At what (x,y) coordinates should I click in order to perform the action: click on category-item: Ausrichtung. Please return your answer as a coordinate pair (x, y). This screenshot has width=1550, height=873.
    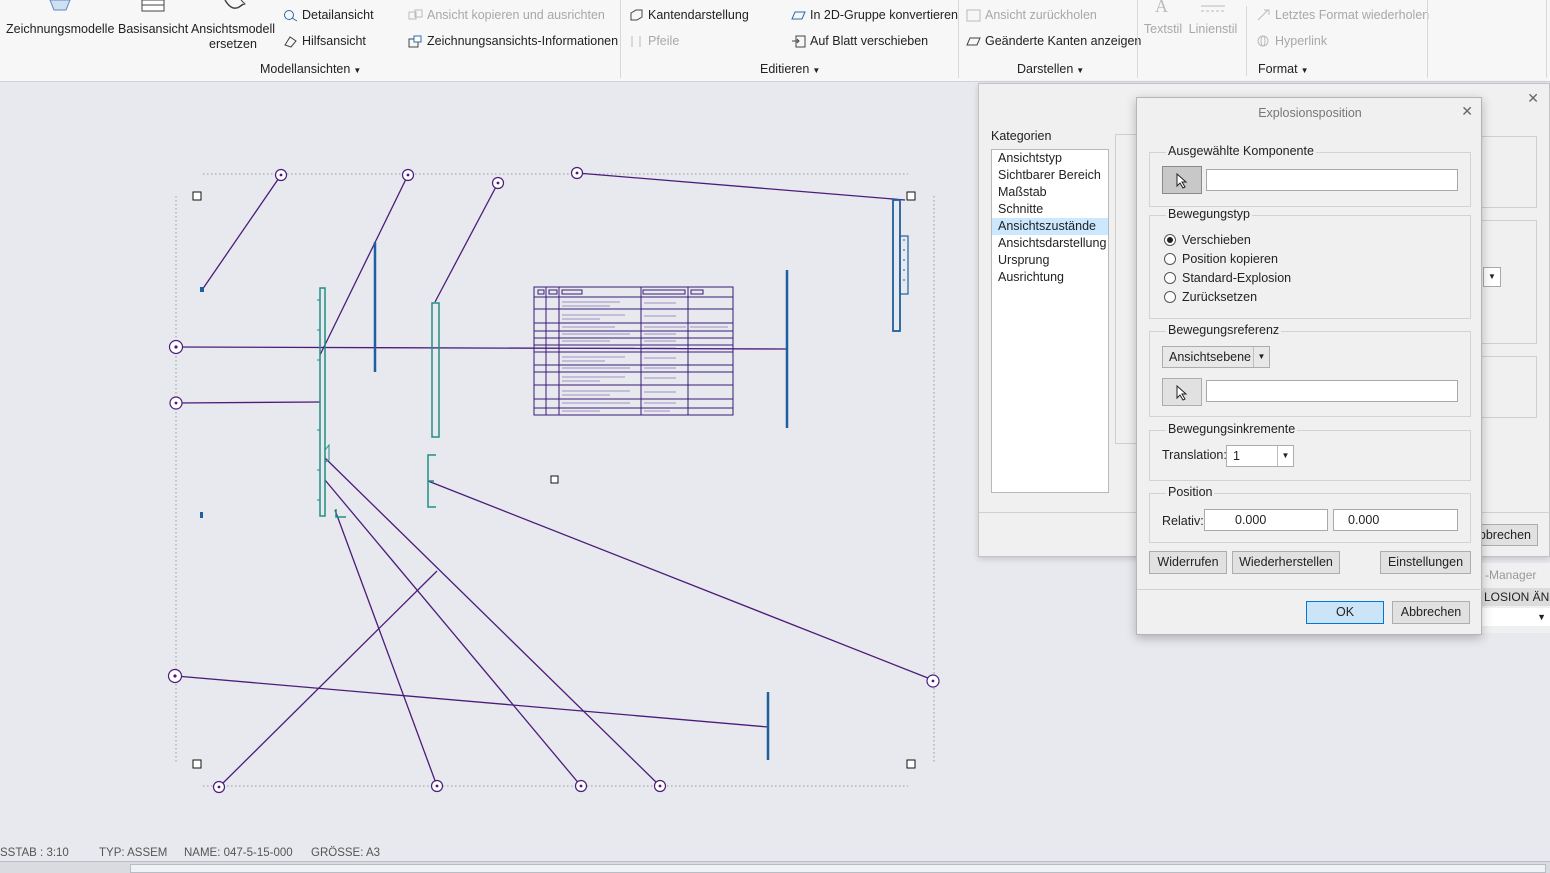
    Looking at the image, I should click on (1050, 277).